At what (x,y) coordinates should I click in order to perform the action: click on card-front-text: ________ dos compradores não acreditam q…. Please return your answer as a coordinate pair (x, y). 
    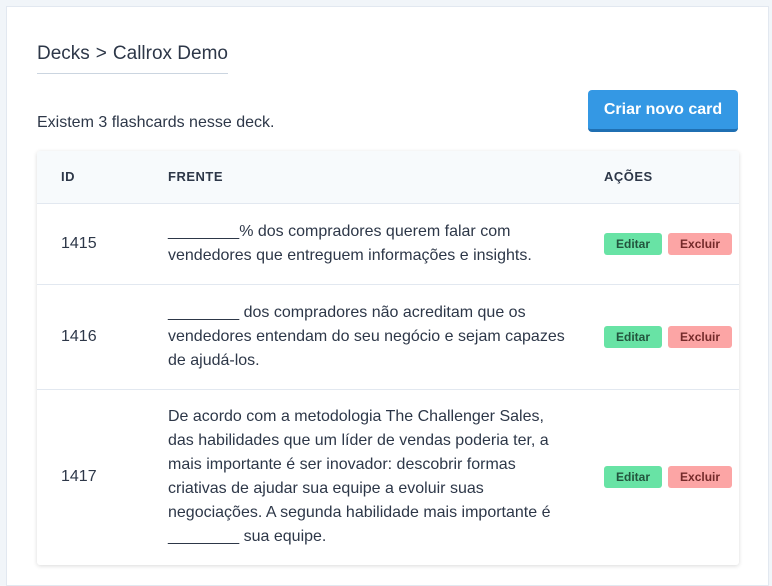
    Looking at the image, I should click on (366, 336).